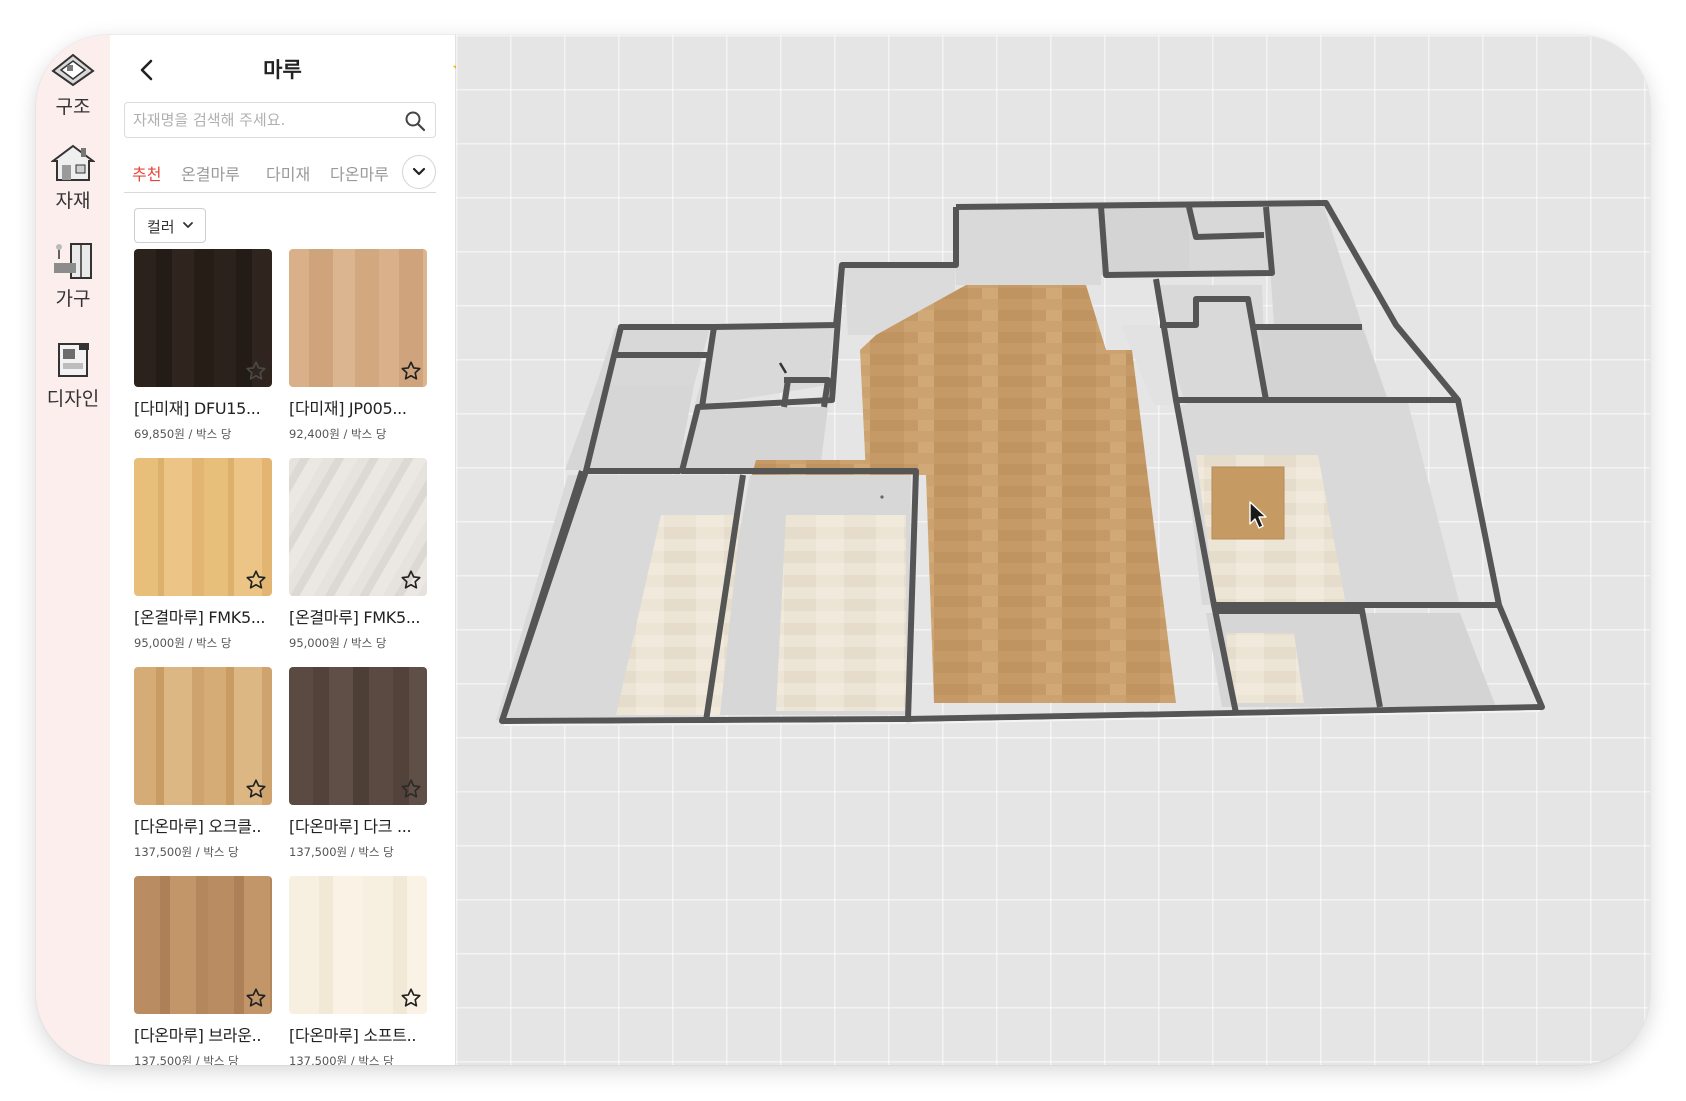  What do you see at coordinates (73, 360) in the screenshot?
I see `design-icon` at bounding box center [73, 360].